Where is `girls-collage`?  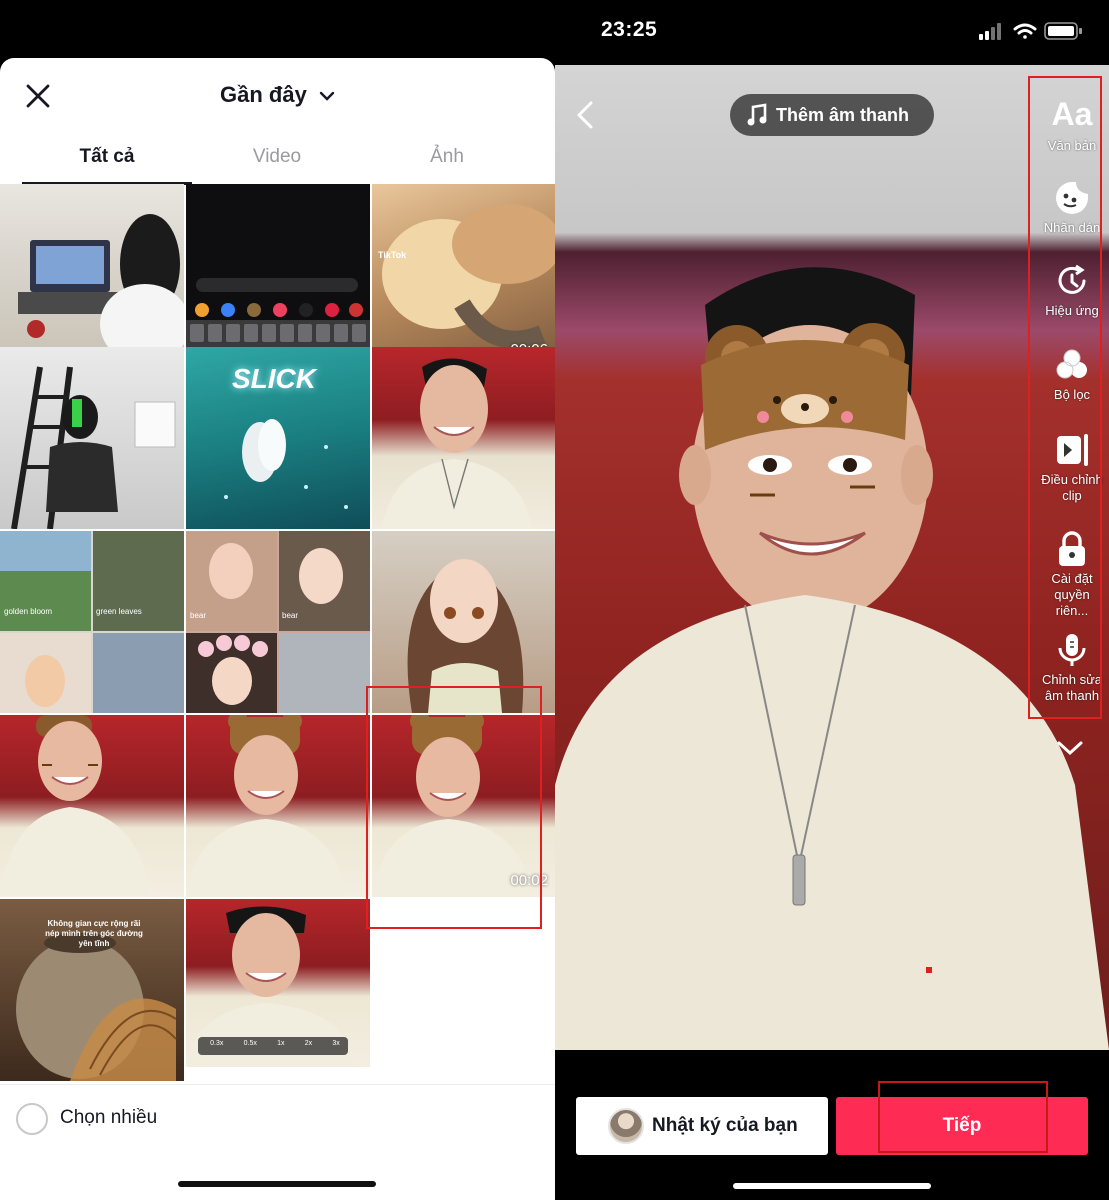 girls-collage is located at coordinates (278, 622).